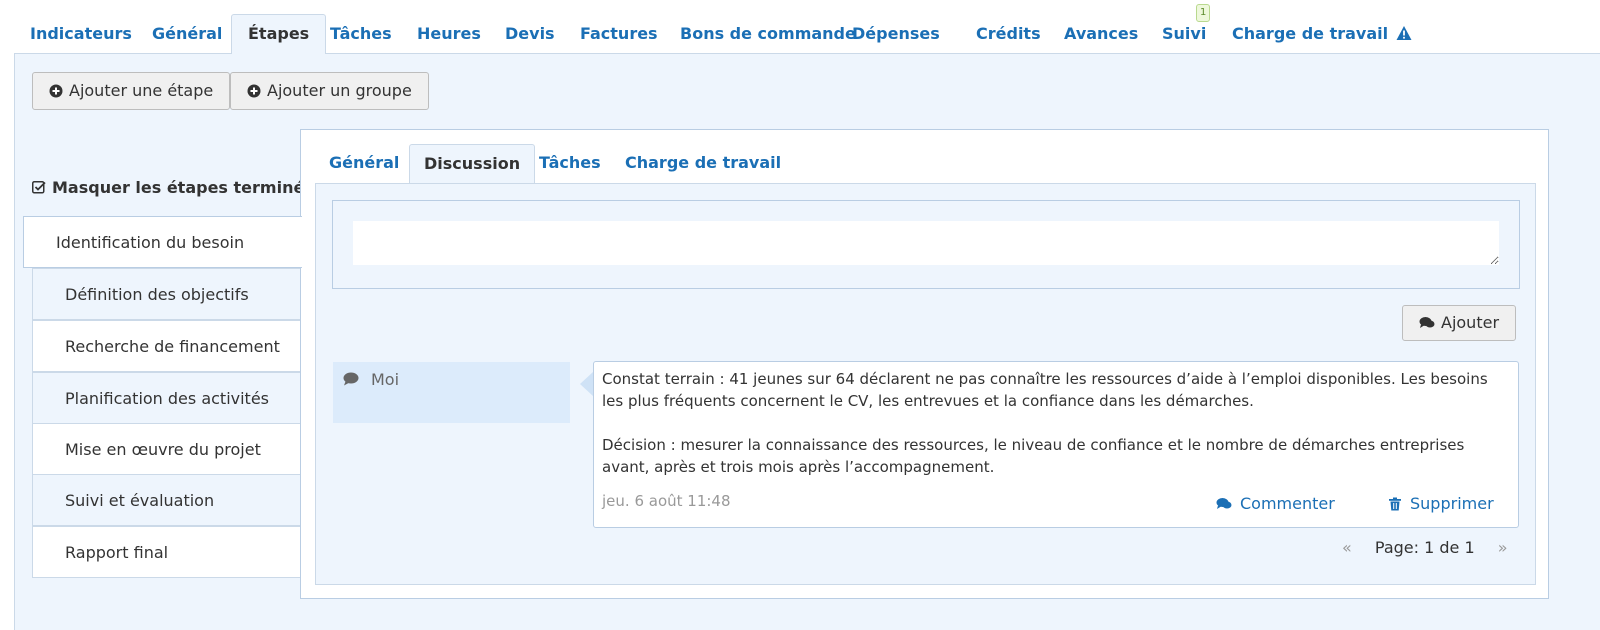 The width and height of the screenshot is (1600, 630). I want to click on tab-suivi: Suivi, so click(1184, 34).